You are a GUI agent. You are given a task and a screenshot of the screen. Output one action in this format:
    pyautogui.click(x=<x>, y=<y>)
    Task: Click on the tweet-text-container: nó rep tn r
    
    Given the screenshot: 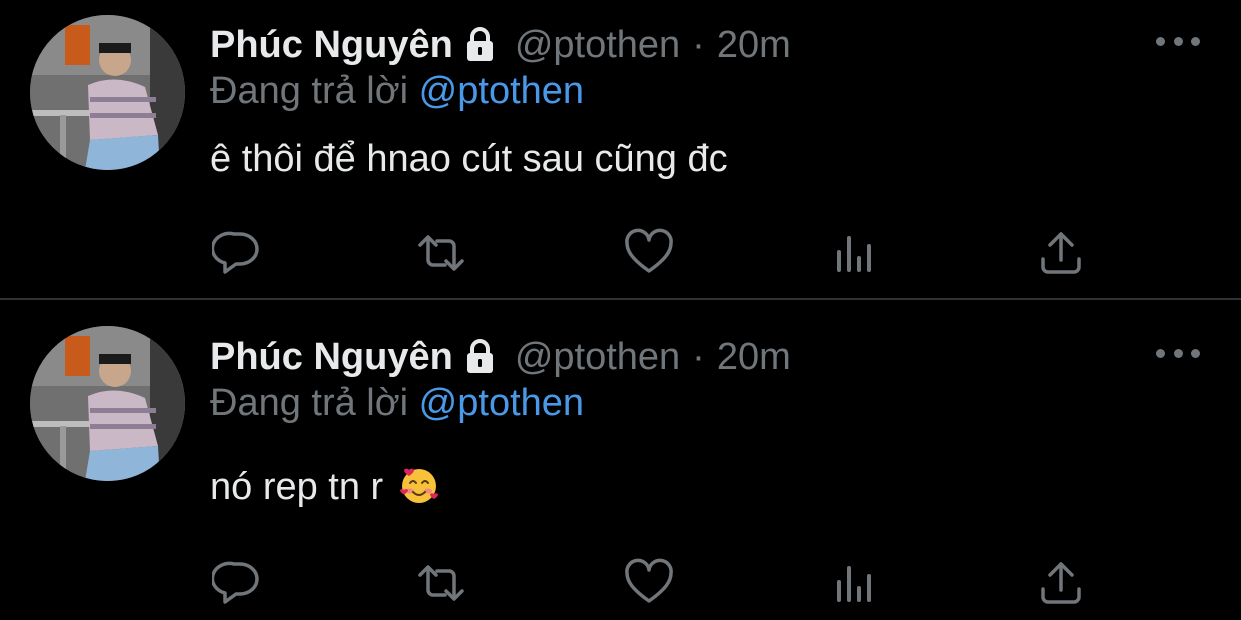 What is the action you would take?
    pyautogui.click(x=325, y=487)
    